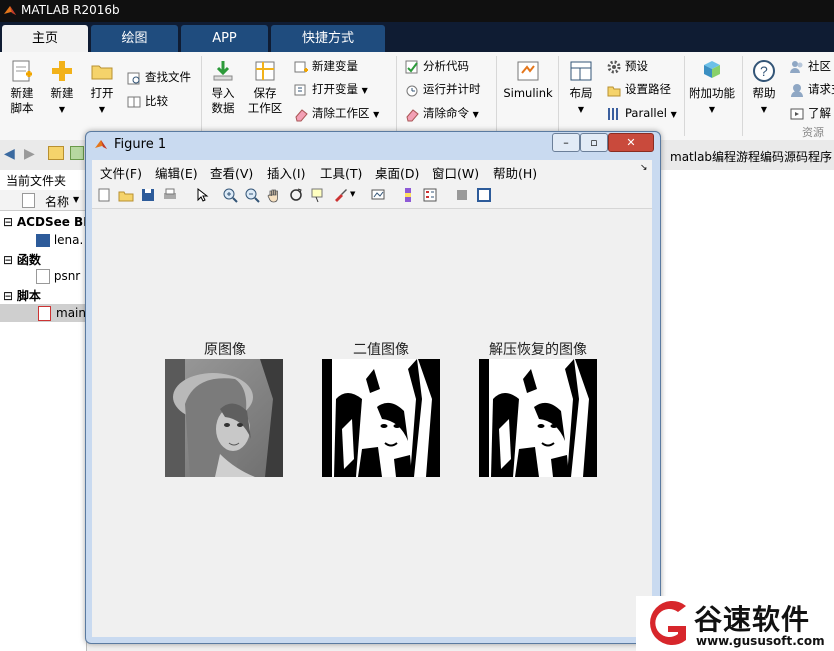 This screenshot has width=834, height=651. Describe the element at coordinates (381, 418) in the screenshot. I see `binary-image` at that location.